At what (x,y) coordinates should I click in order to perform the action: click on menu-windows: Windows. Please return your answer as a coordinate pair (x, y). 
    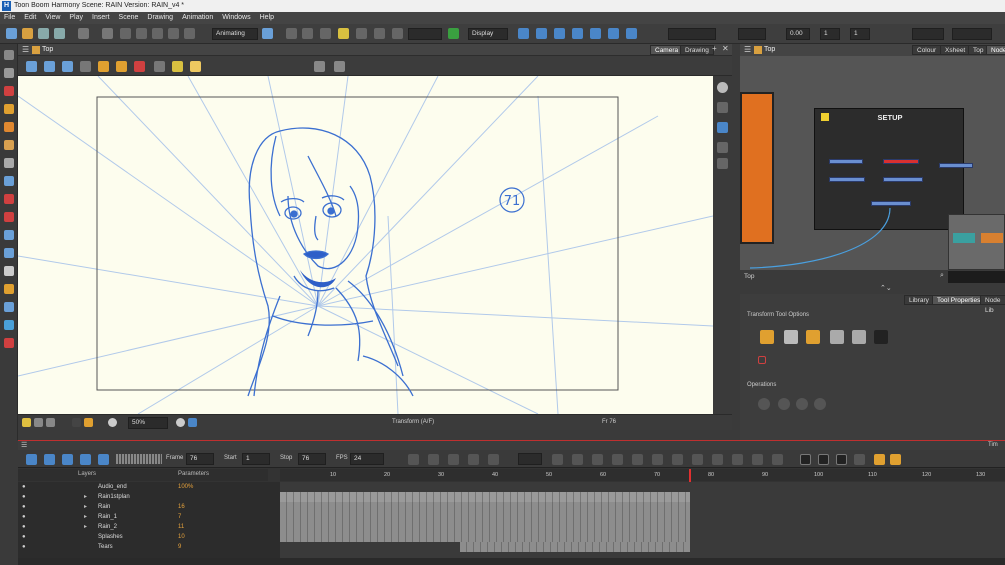
    Looking at the image, I should click on (236, 18).